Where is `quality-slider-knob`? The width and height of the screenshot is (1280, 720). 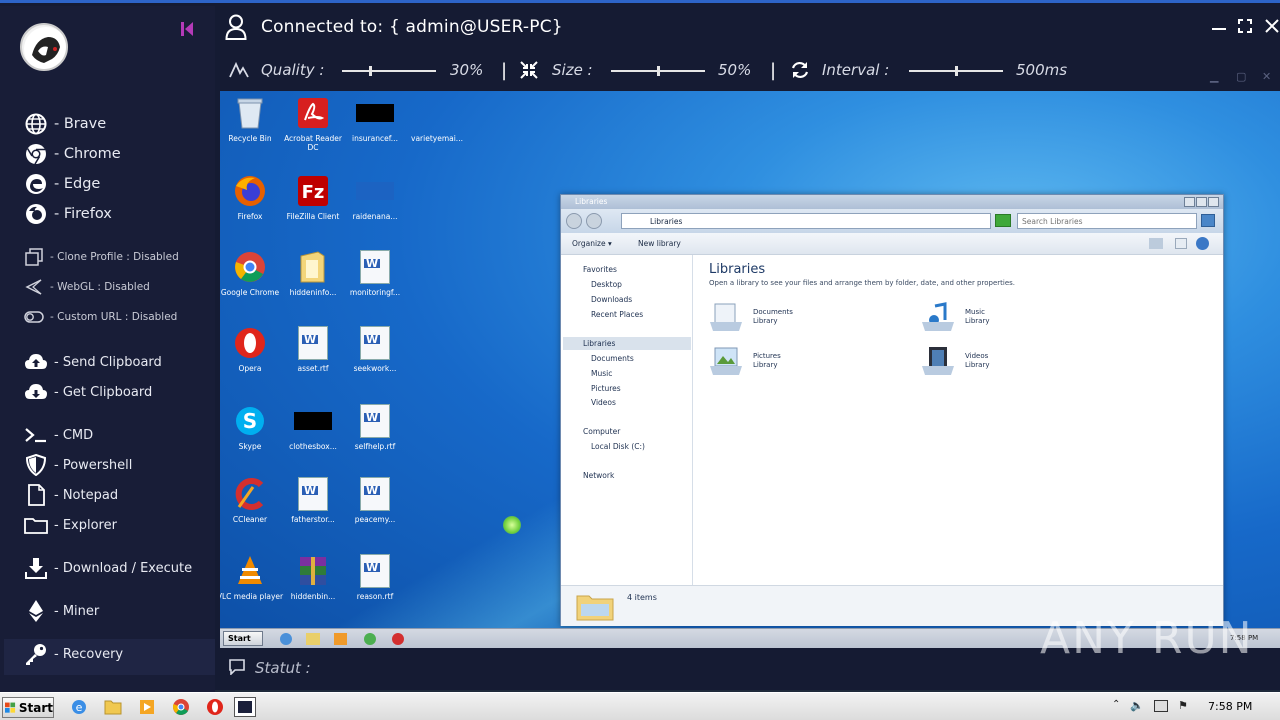
quality-slider-knob is located at coordinates (371, 71).